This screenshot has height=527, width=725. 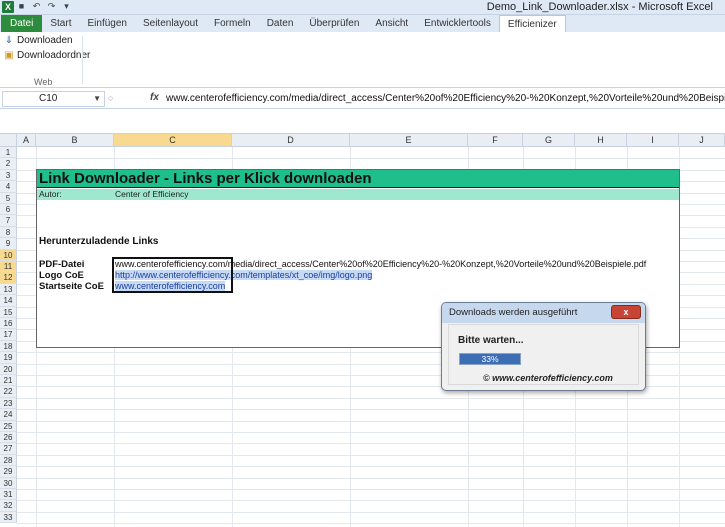 What do you see at coordinates (66, 6) in the screenshot?
I see `customize-icon: ▾` at bounding box center [66, 6].